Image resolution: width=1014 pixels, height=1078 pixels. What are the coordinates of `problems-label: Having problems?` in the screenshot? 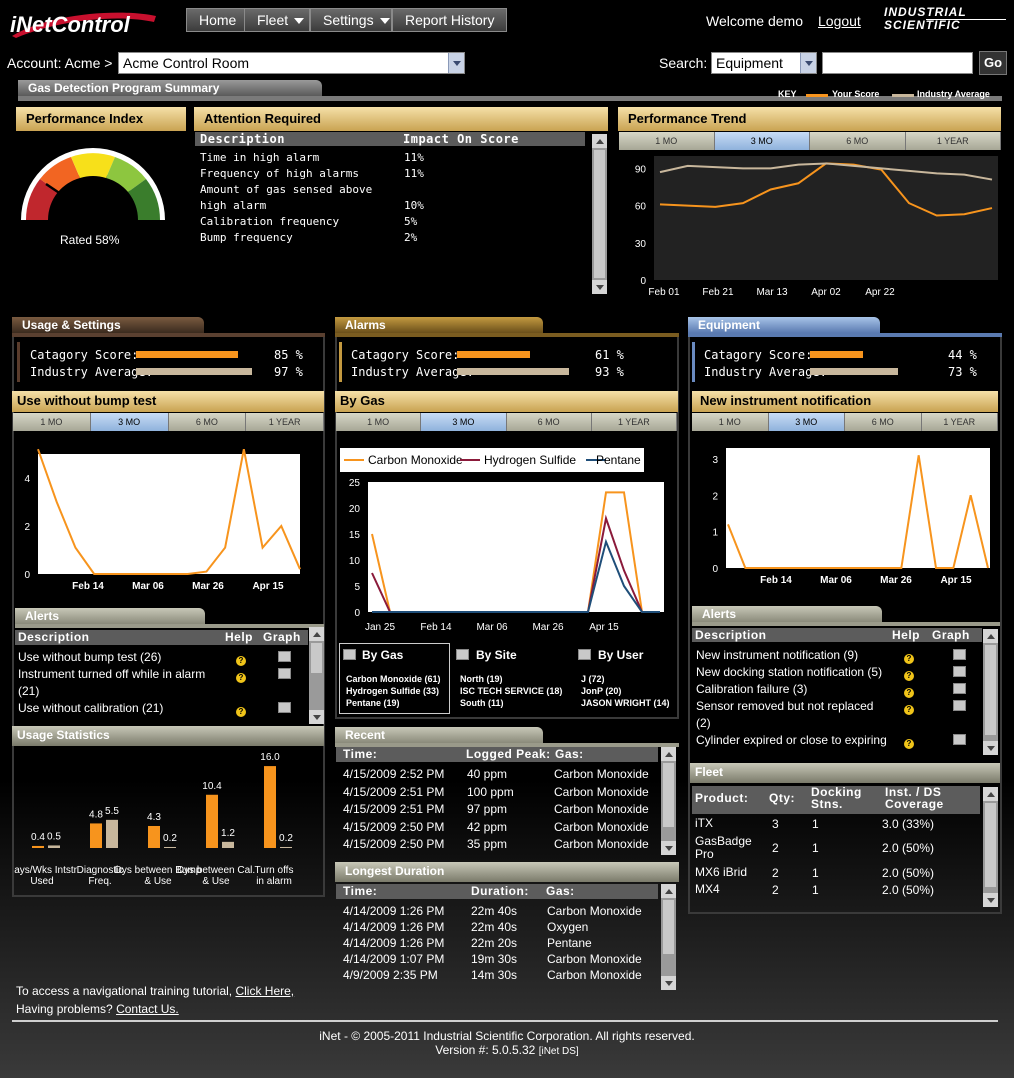 It's located at (64, 1009).